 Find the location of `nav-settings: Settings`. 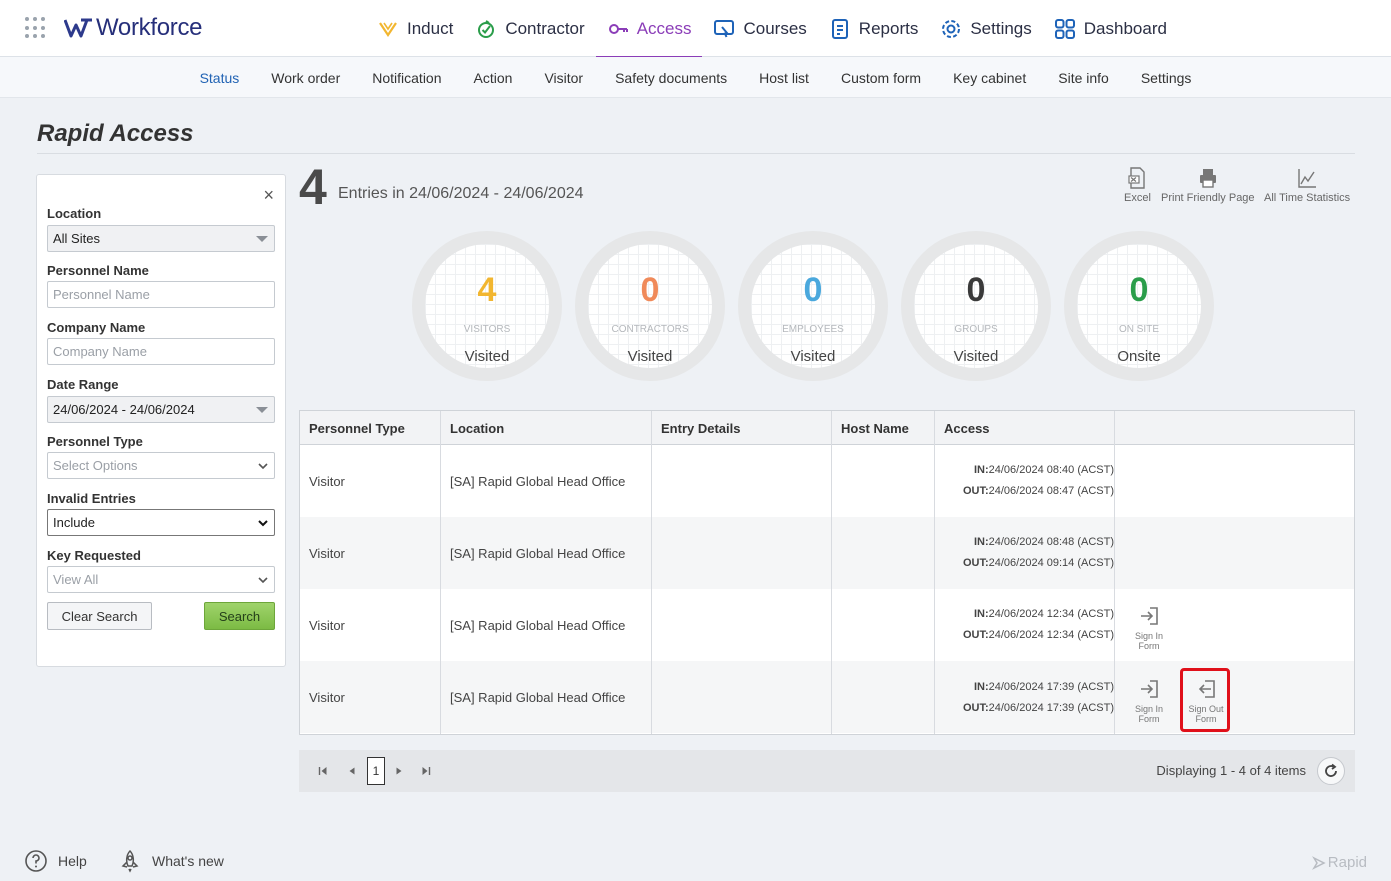

nav-settings: Settings is located at coordinates (985, 28).